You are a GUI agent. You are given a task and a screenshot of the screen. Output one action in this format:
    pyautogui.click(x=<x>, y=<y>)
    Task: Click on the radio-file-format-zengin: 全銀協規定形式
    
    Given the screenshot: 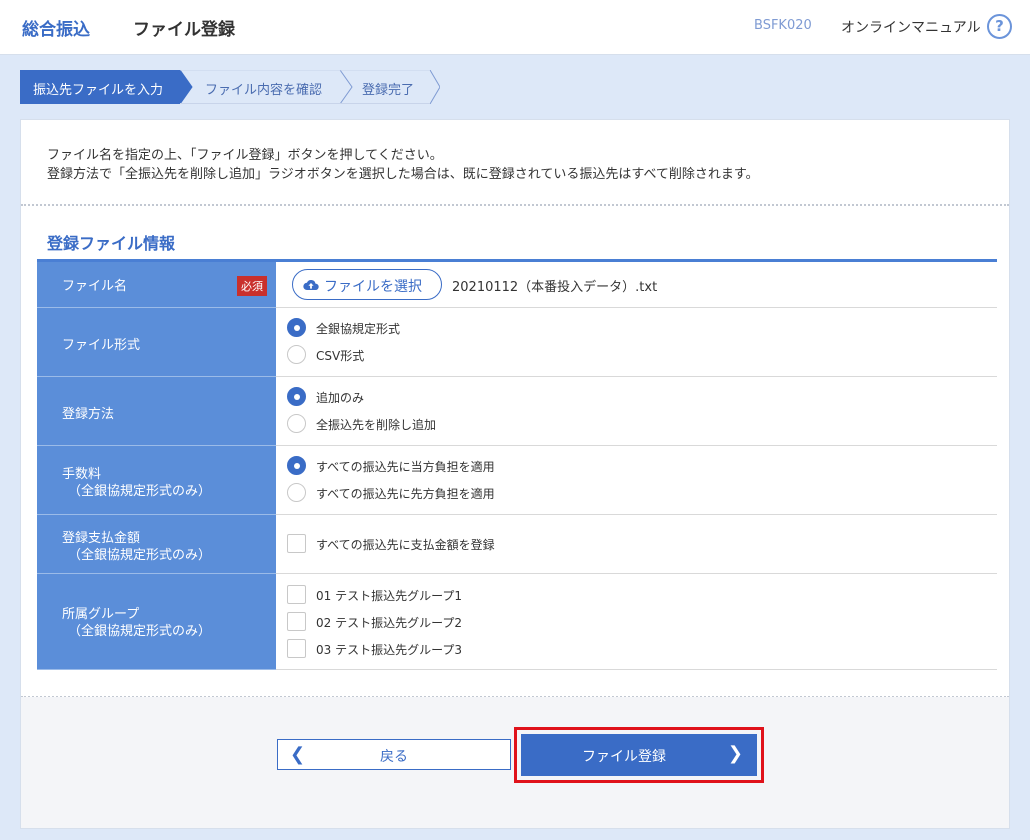 What is the action you would take?
    pyautogui.click(x=587, y=328)
    